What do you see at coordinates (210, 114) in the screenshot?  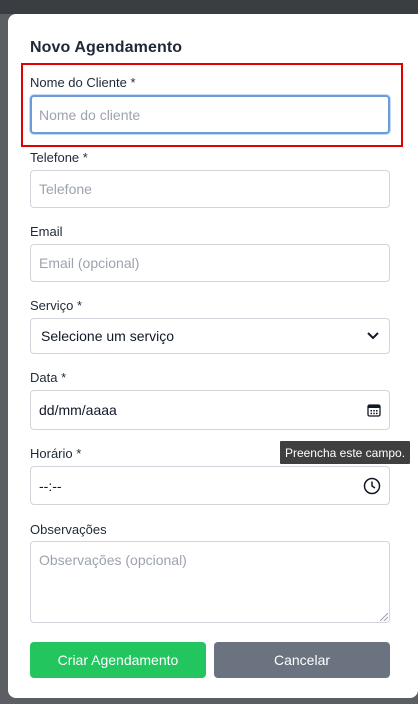 I see `cliente-input` at bounding box center [210, 114].